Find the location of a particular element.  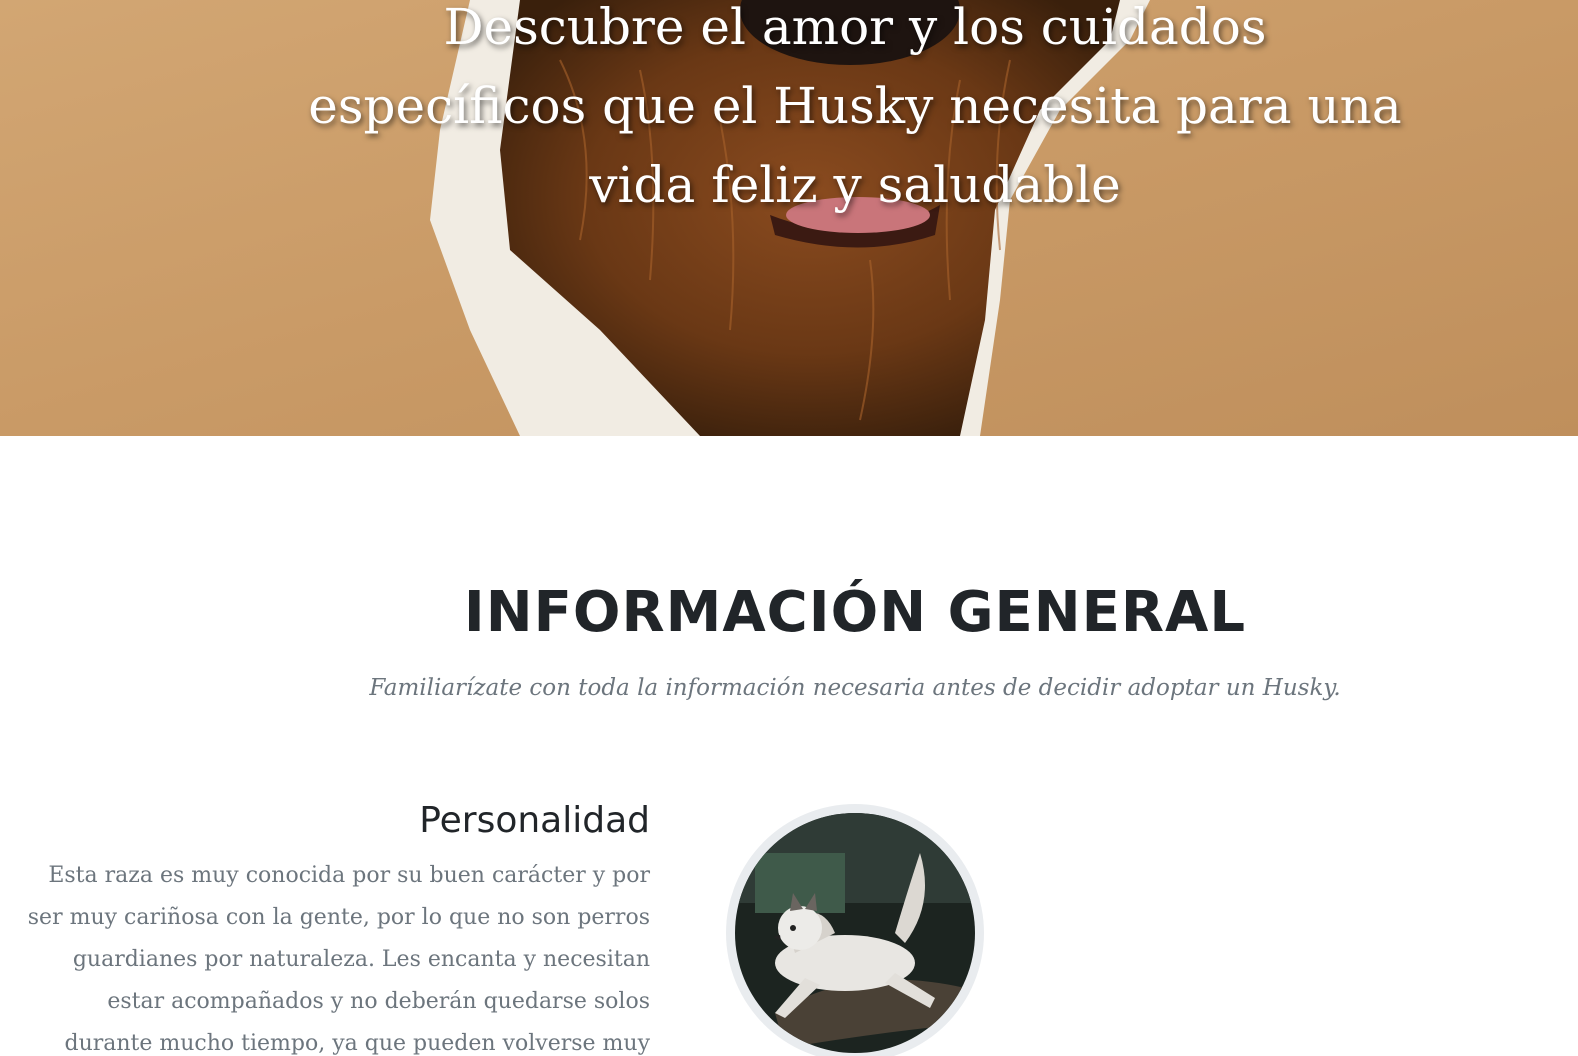

personality-title: Personalidad is located at coordinates (534, 820).